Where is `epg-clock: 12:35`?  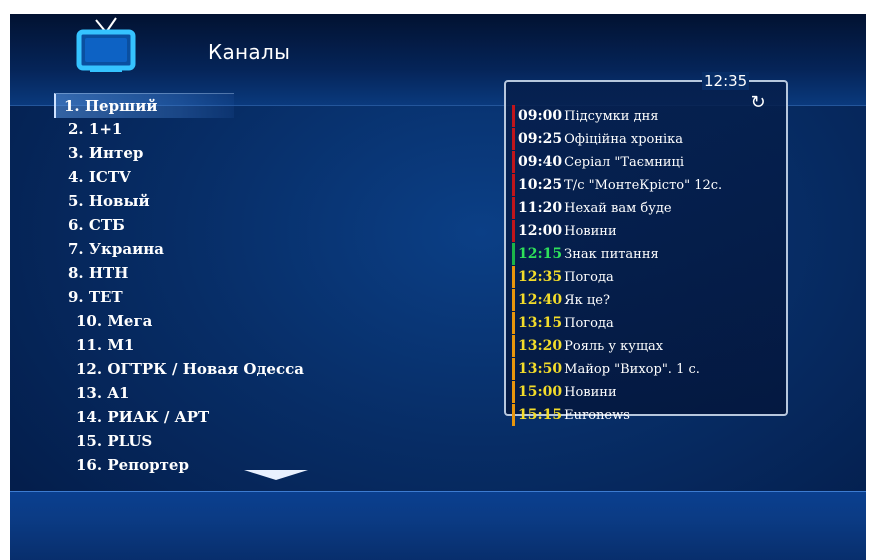
epg-clock: 12:35 is located at coordinates (726, 81).